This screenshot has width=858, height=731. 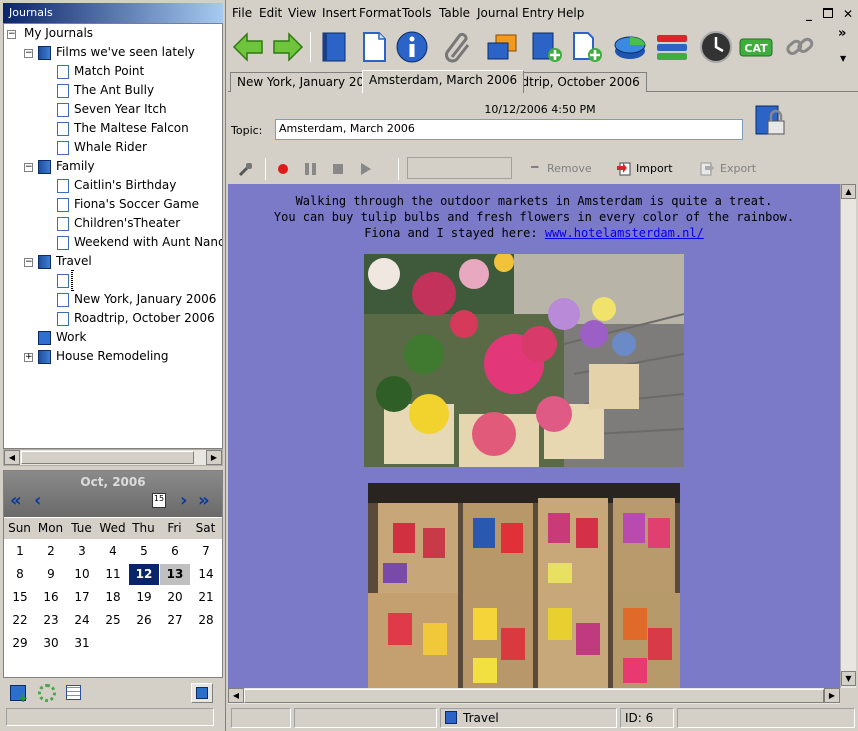 I want to click on calendar-day: 14, so click(x=206, y=574).